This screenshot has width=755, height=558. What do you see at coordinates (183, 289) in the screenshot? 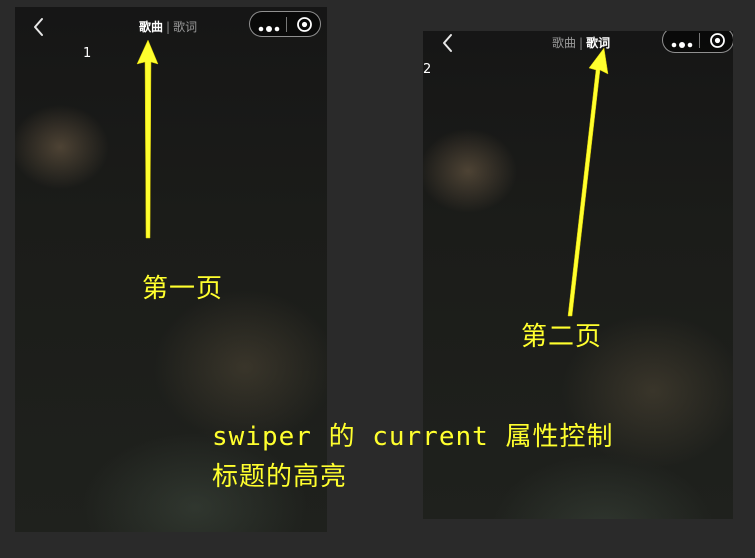
I see `annotation-page-one: 第一页` at bounding box center [183, 289].